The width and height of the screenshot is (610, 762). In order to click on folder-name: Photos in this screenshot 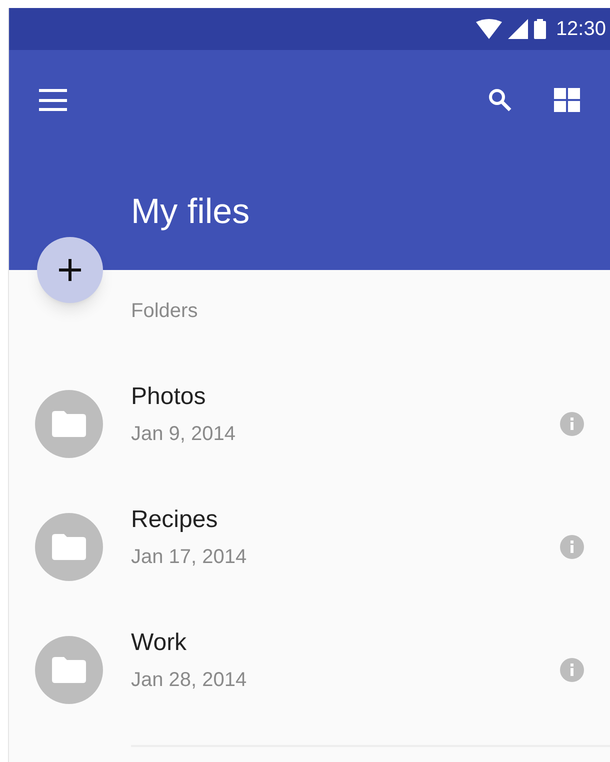, I will do `click(168, 396)`.